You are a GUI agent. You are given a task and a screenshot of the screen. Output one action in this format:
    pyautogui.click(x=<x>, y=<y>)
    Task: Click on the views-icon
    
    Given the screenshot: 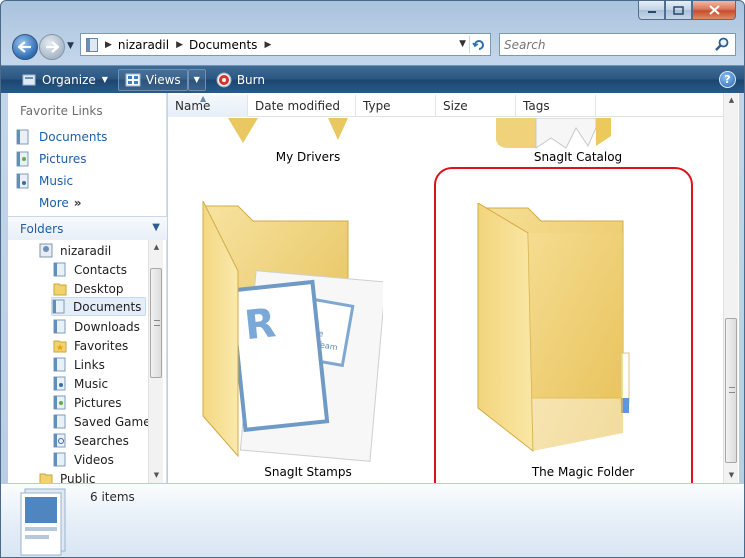 What is the action you would take?
    pyautogui.click(x=133, y=79)
    